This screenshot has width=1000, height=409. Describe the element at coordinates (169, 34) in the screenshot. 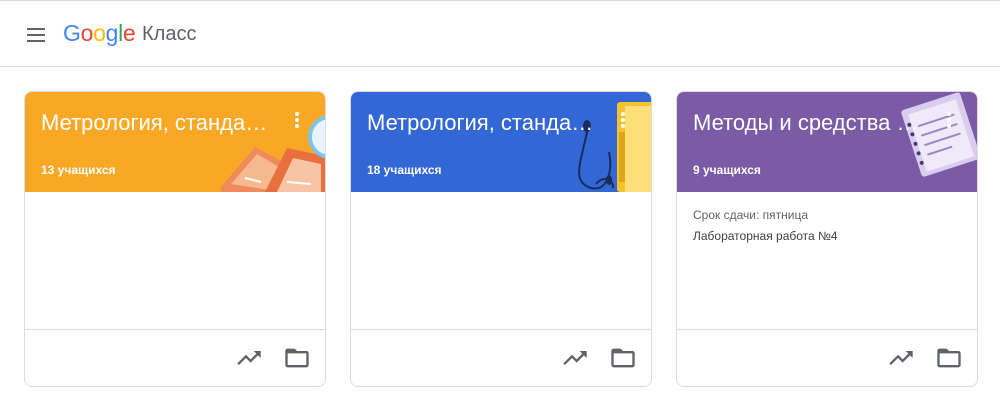

I see `product-name: Класс` at that location.